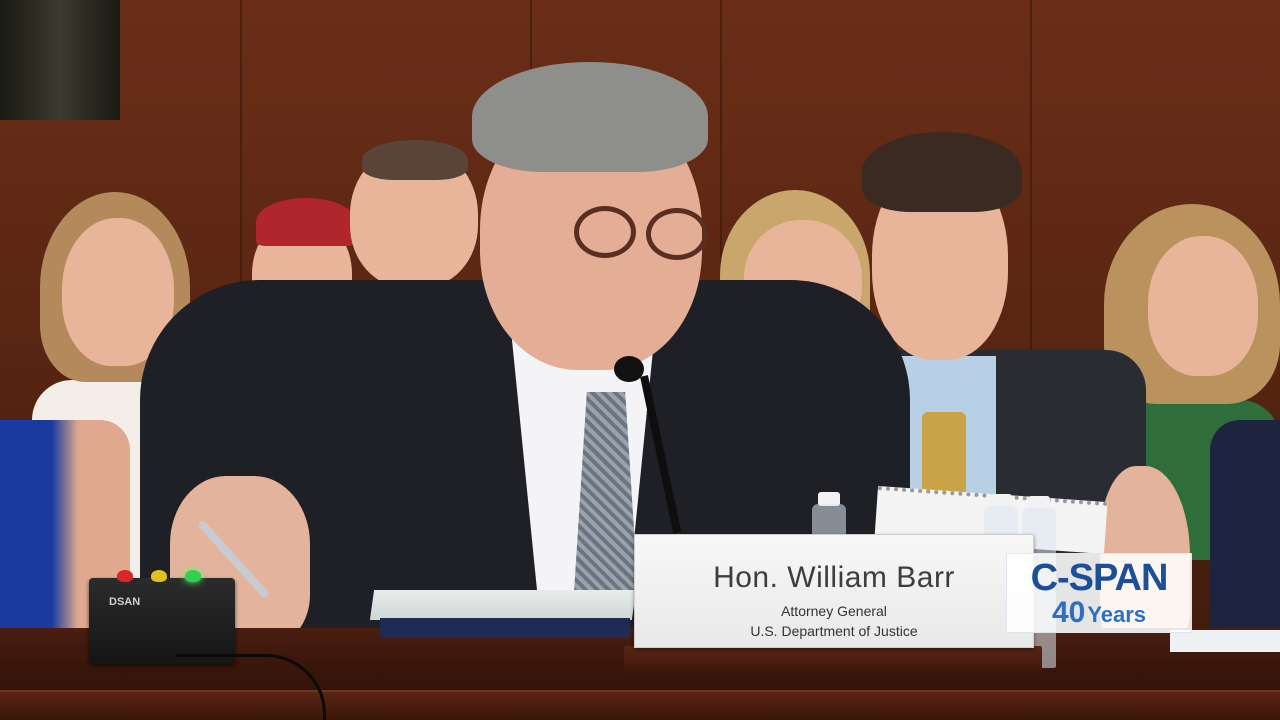 The height and width of the screenshot is (720, 1280). Describe the element at coordinates (503, 605) in the screenshot. I see `document-stack` at that location.